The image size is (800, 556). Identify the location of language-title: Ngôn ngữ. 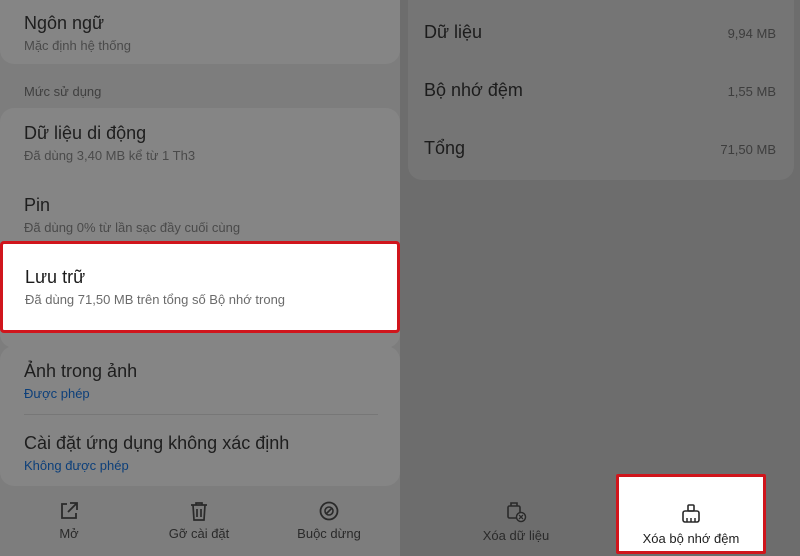
(64, 23).